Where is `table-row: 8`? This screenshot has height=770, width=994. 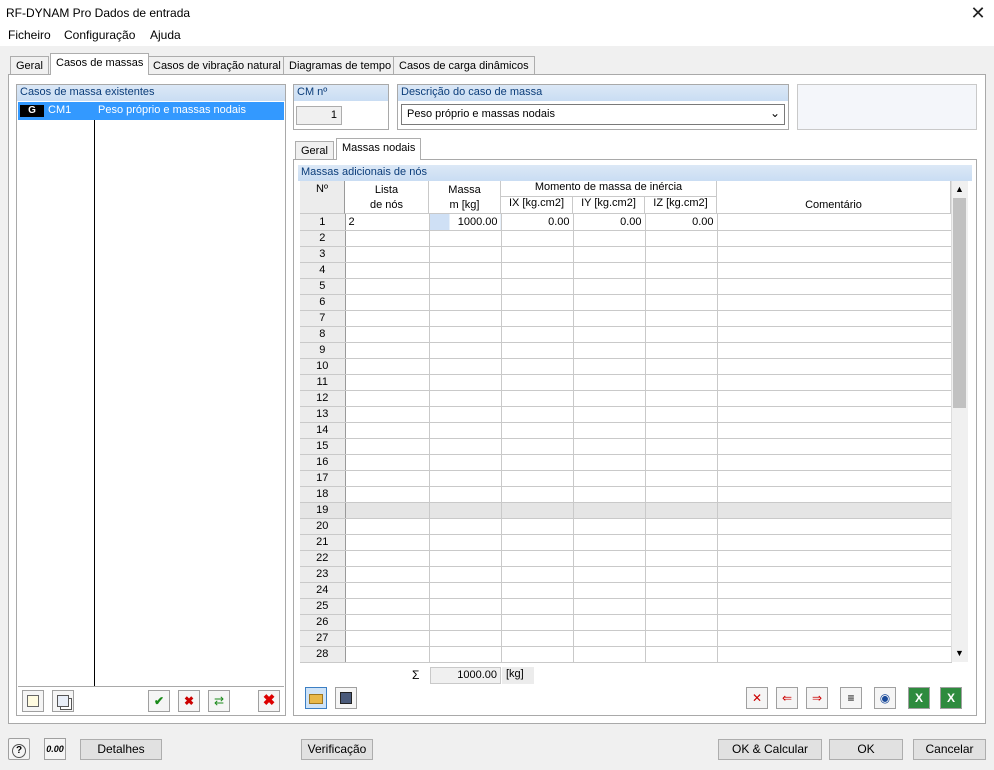 table-row: 8 is located at coordinates (626, 334).